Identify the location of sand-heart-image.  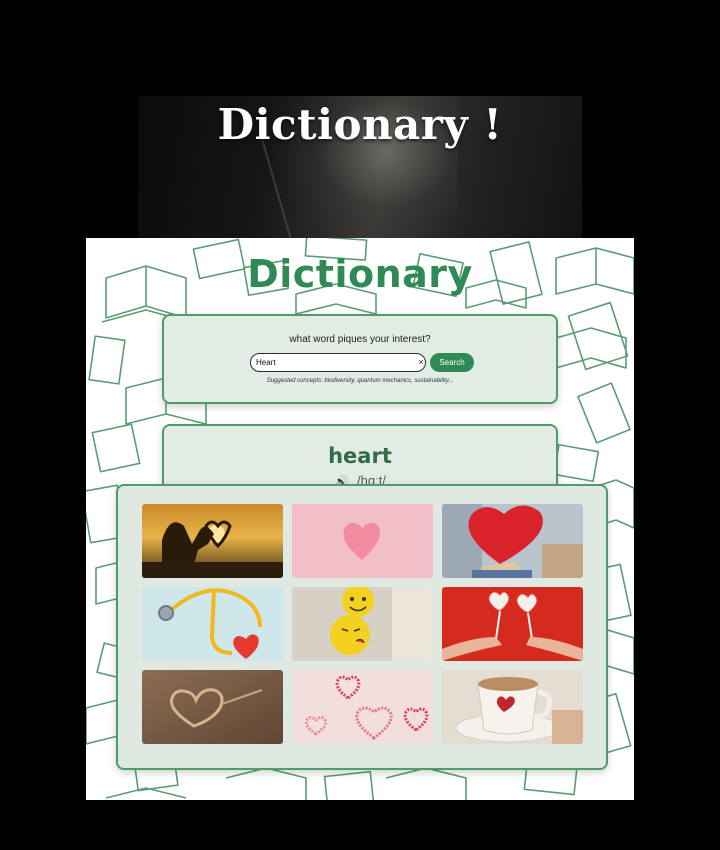
(212, 707).